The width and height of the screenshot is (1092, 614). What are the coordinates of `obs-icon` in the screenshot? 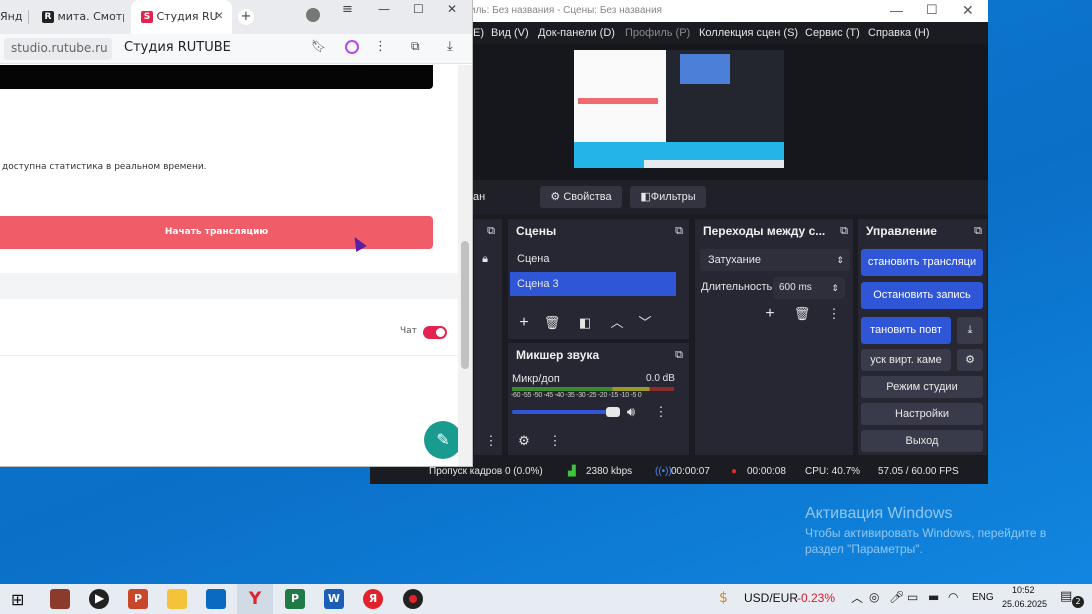 It's located at (413, 599).